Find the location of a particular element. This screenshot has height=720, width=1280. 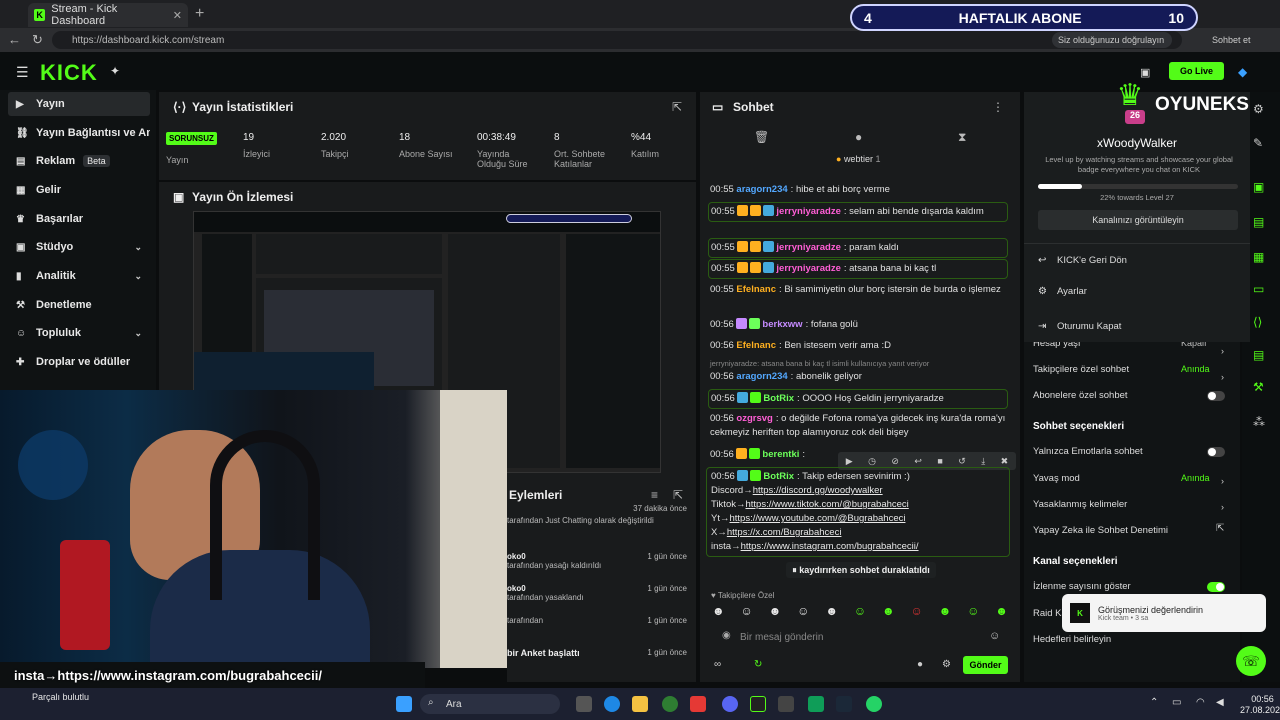

discord-icon is located at coordinates (730, 704).